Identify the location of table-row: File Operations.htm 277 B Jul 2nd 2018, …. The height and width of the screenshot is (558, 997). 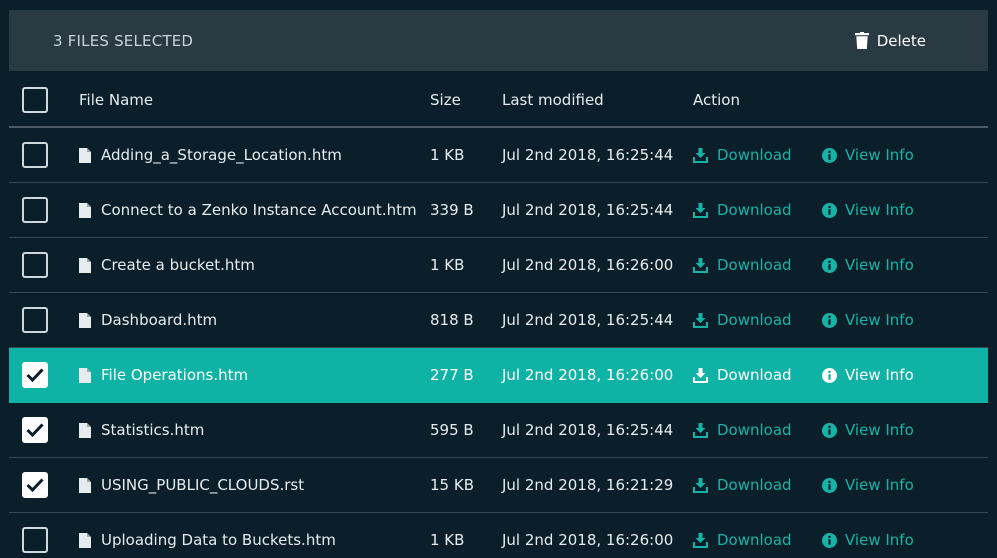
(498, 375).